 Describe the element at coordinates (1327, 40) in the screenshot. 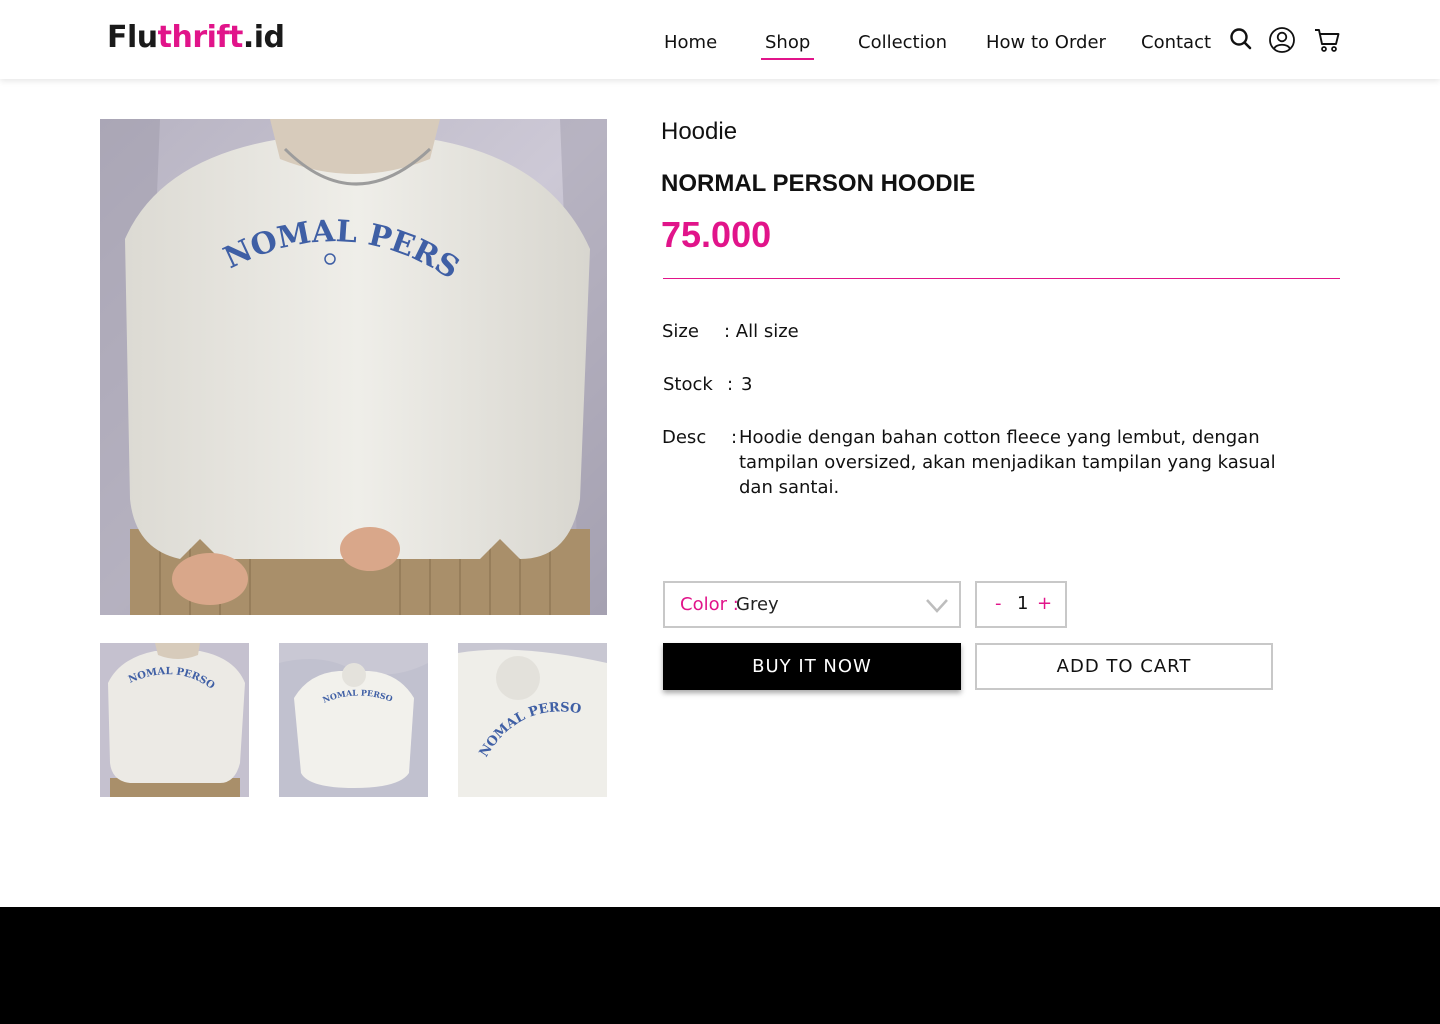

I see `cart-icon` at that location.